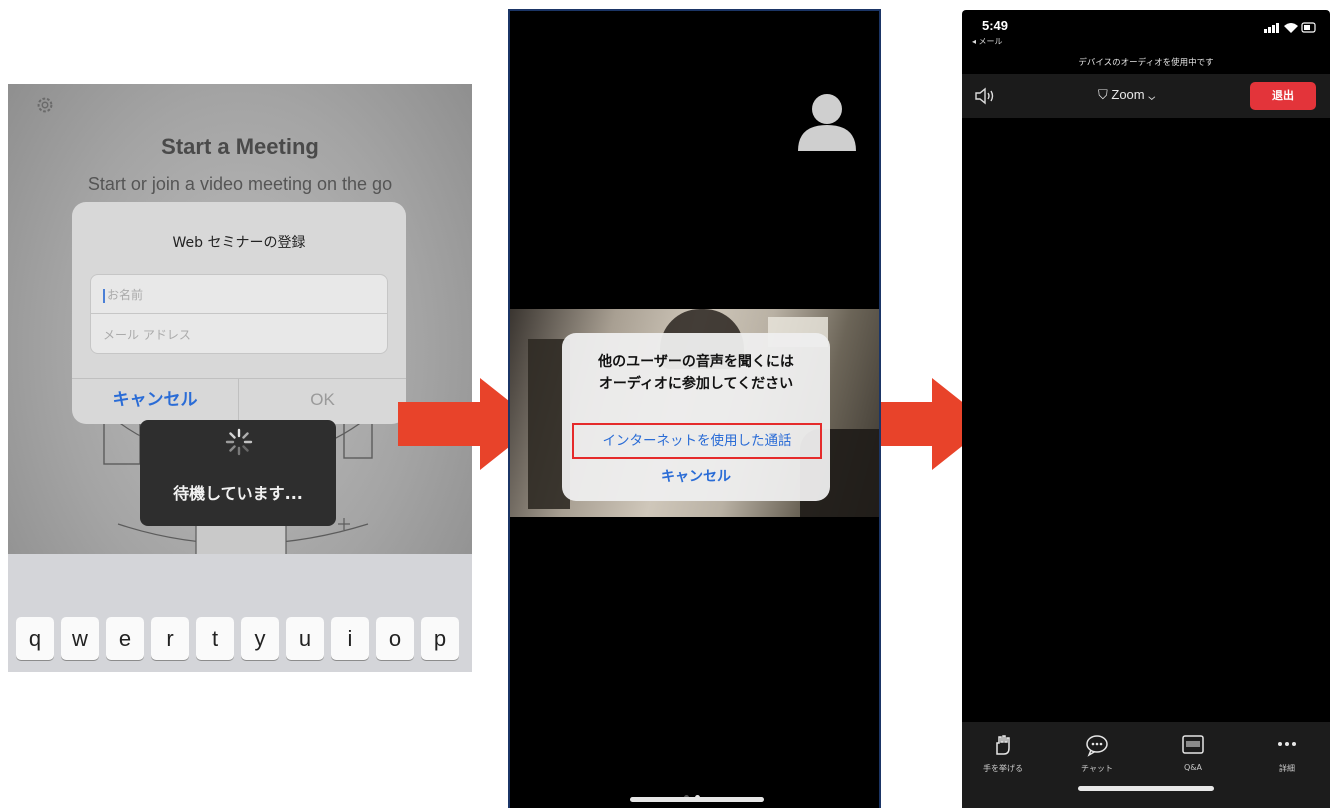  What do you see at coordinates (1003, 762) in the screenshot?
I see `raise-hand-button: 手を挙げる` at bounding box center [1003, 762].